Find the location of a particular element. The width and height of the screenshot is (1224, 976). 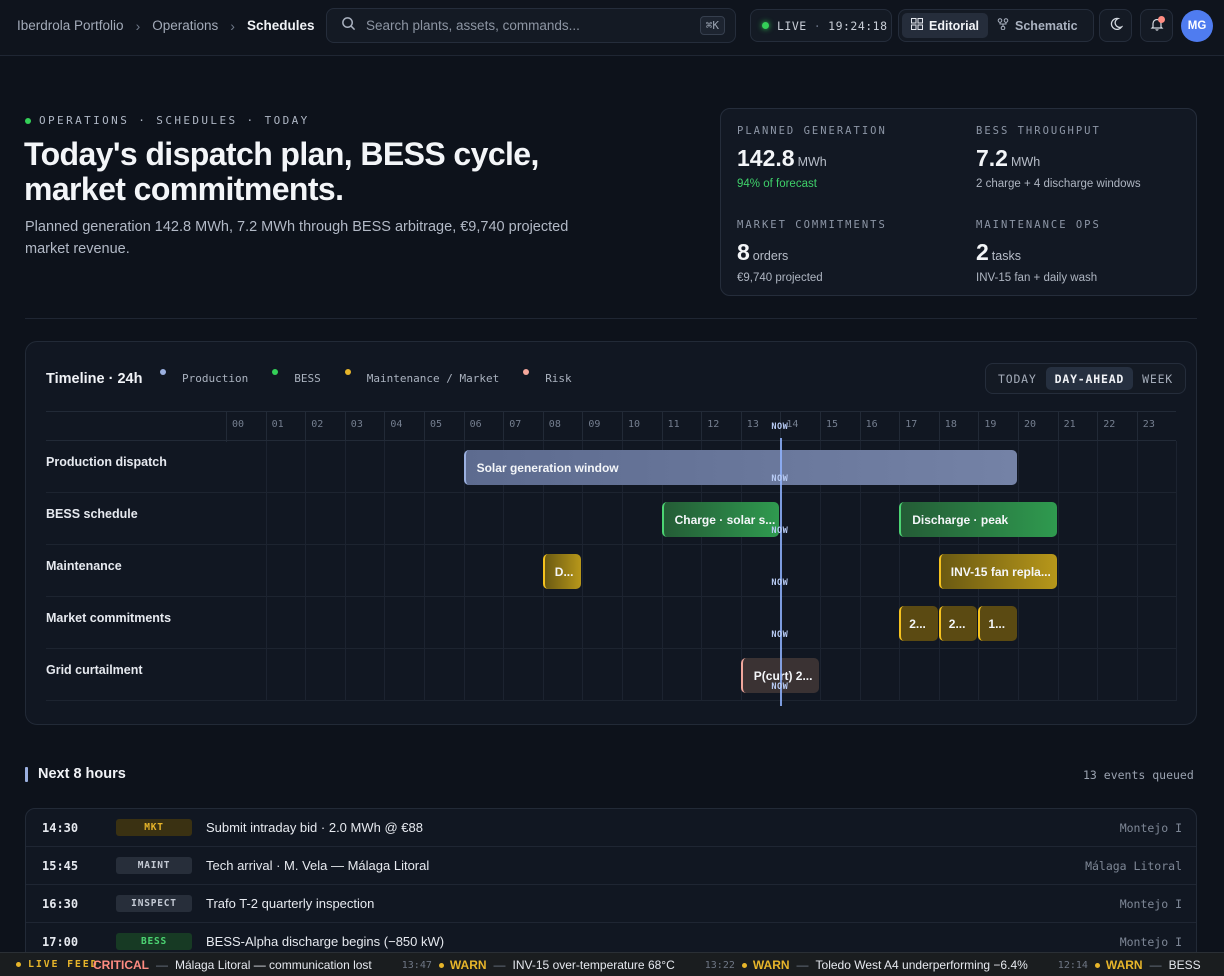

event-site: Málaga Litoral is located at coordinates (1133, 865).